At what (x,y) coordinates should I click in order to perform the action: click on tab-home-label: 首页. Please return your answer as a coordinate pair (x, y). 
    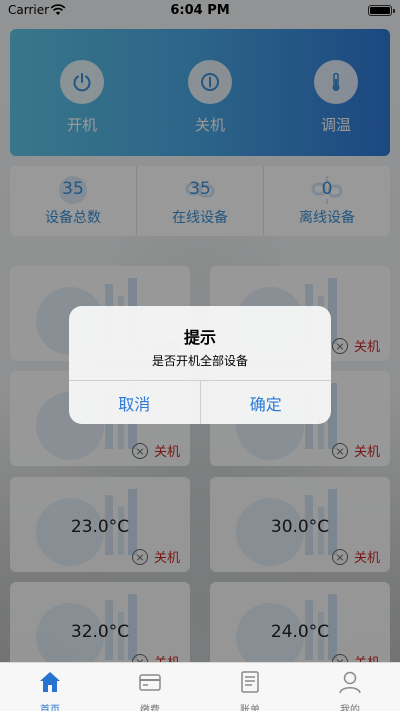
    Looking at the image, I should click on (50, 708).